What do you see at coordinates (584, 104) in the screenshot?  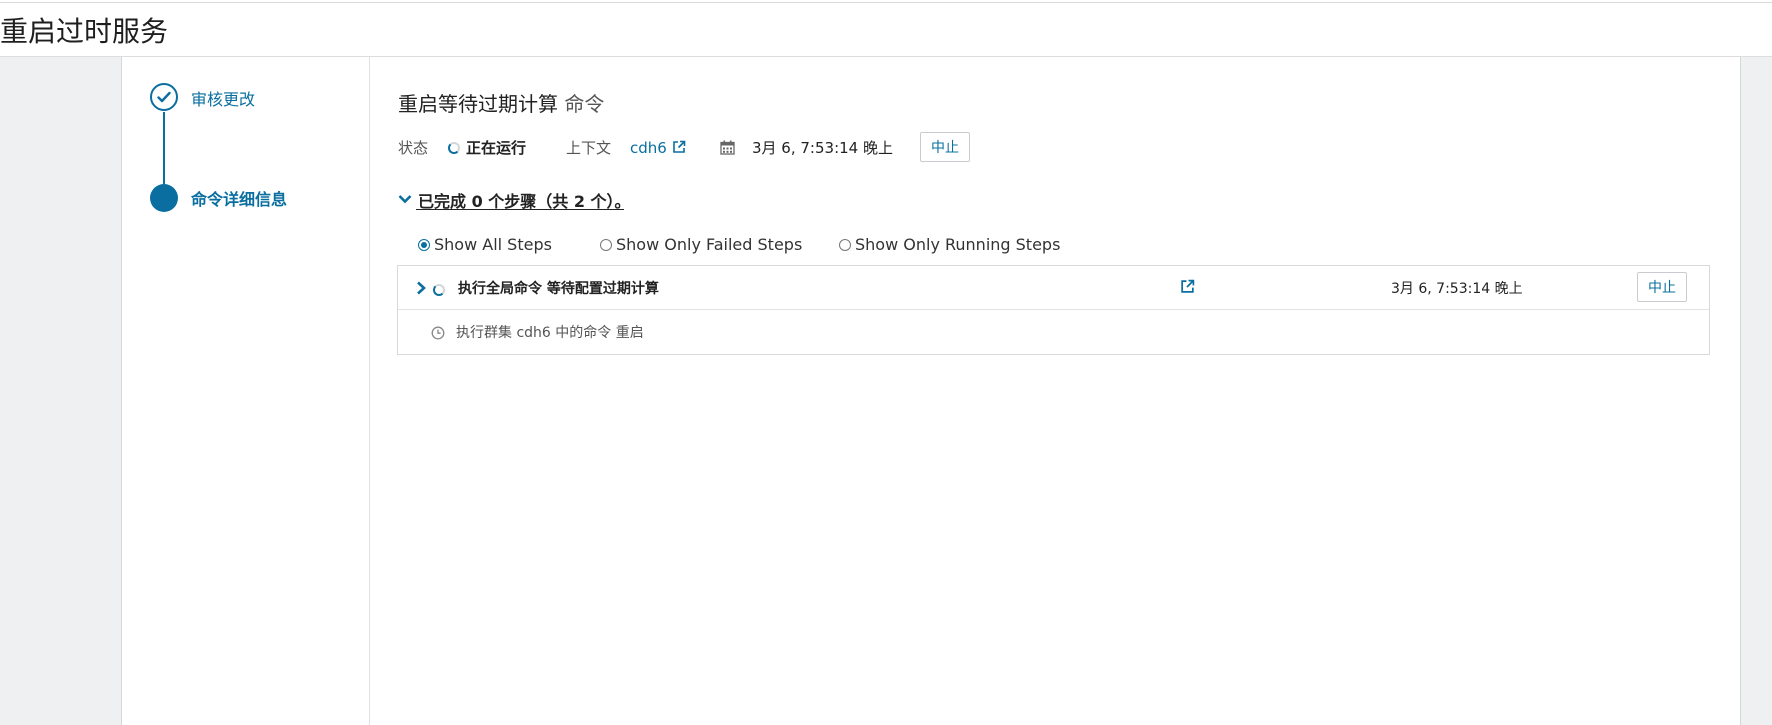 I see `command-title-suffix: 命令` at bounding box center [584, 104].